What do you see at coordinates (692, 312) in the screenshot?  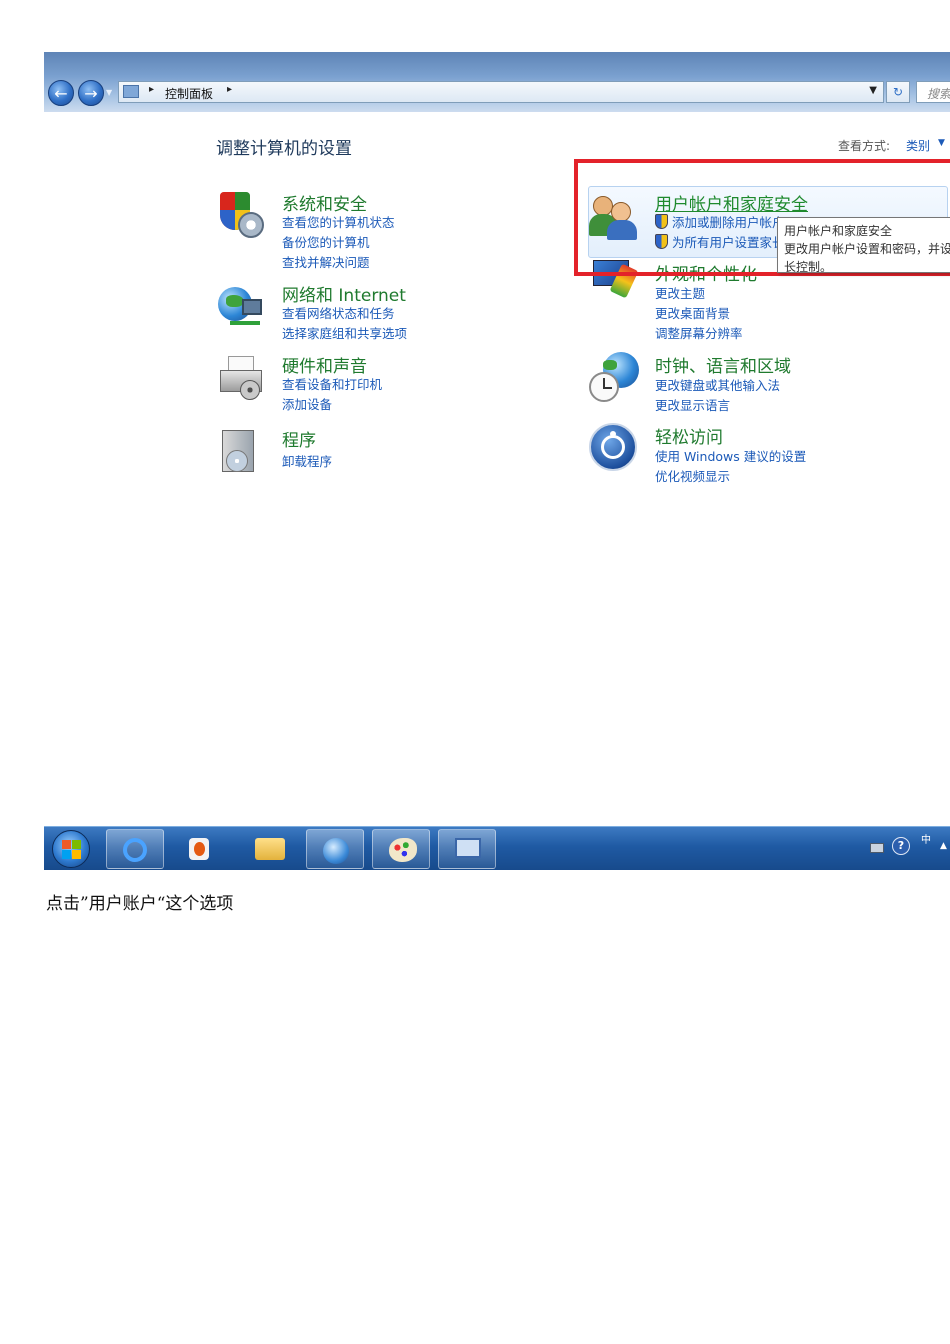 I see `link-desktop-background: 更改桌面背景` at bounding box center [692, 312].